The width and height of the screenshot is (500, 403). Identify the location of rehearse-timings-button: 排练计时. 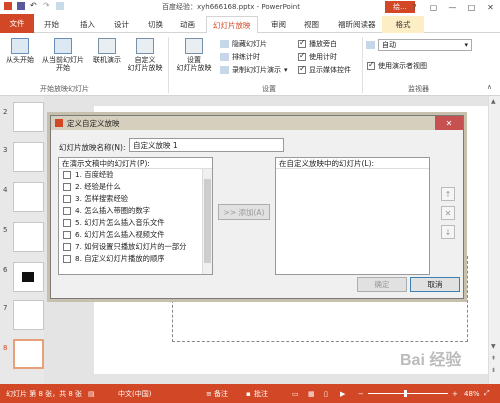
(240, 57).